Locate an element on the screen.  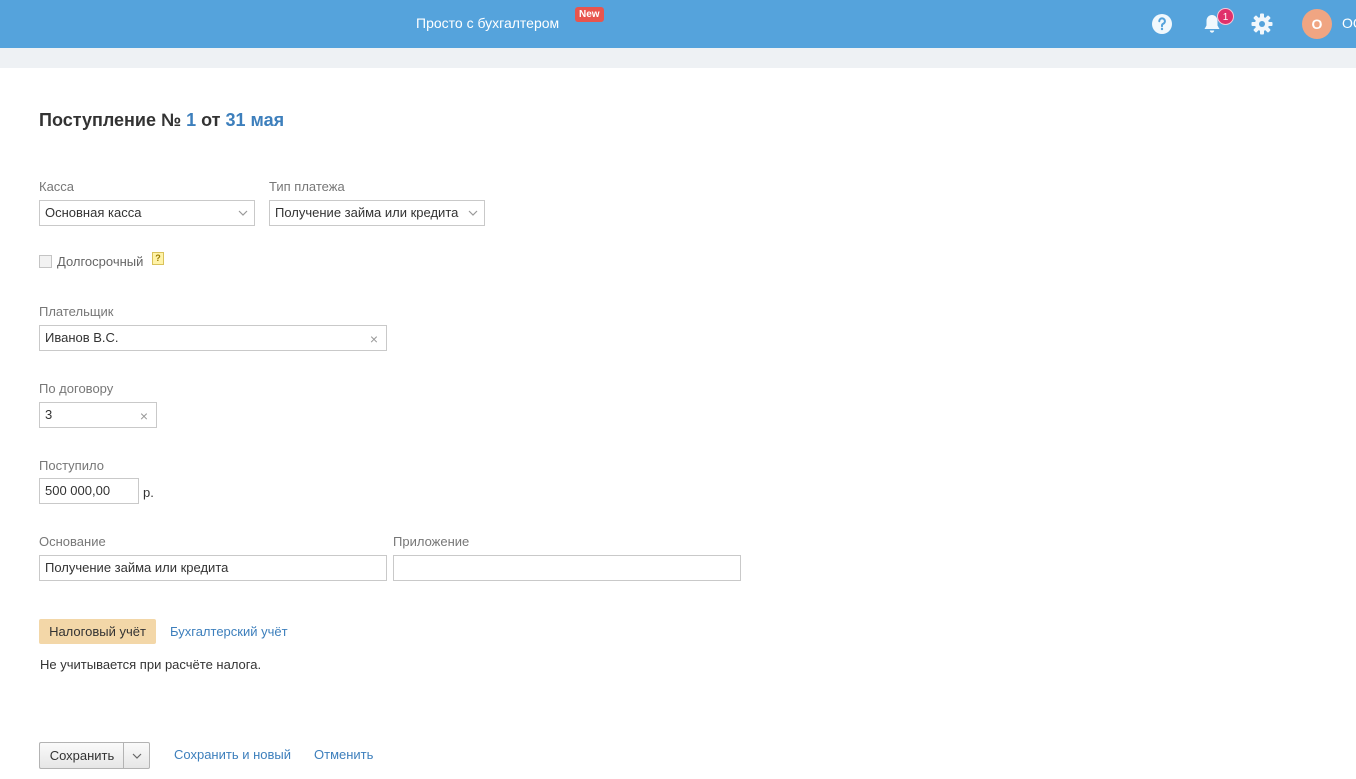
basis-input: Получение займа или кредита is located at coordinates (213, 568).